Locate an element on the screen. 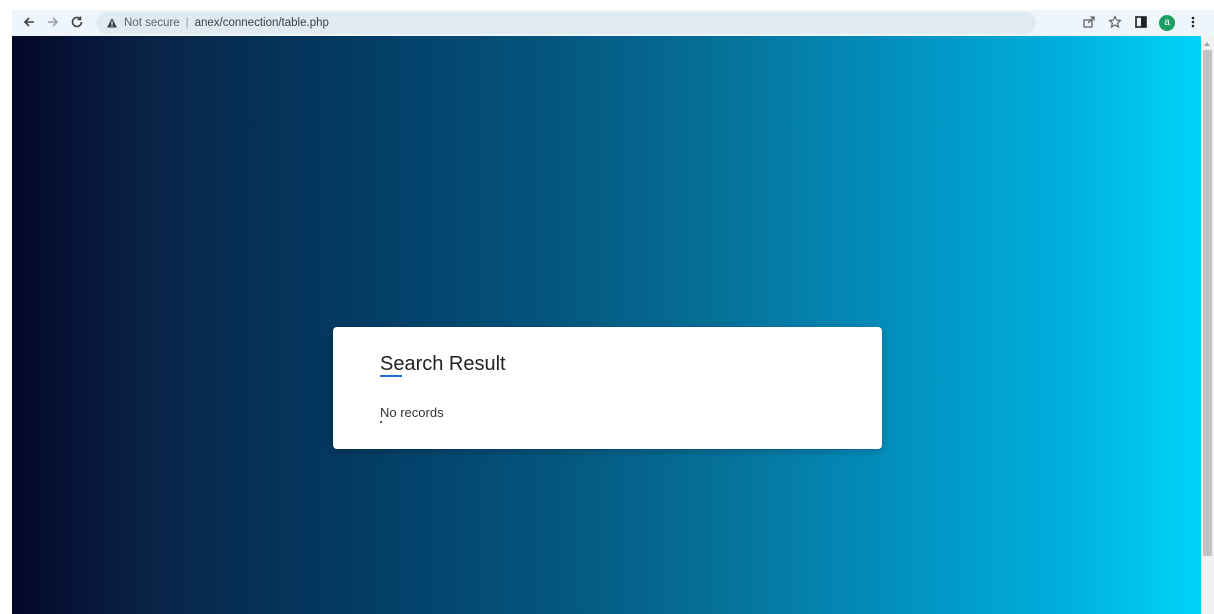 Image resolution: width=1214 pixels, height=614 pixels. back-button is located at coordinates (29, 23).